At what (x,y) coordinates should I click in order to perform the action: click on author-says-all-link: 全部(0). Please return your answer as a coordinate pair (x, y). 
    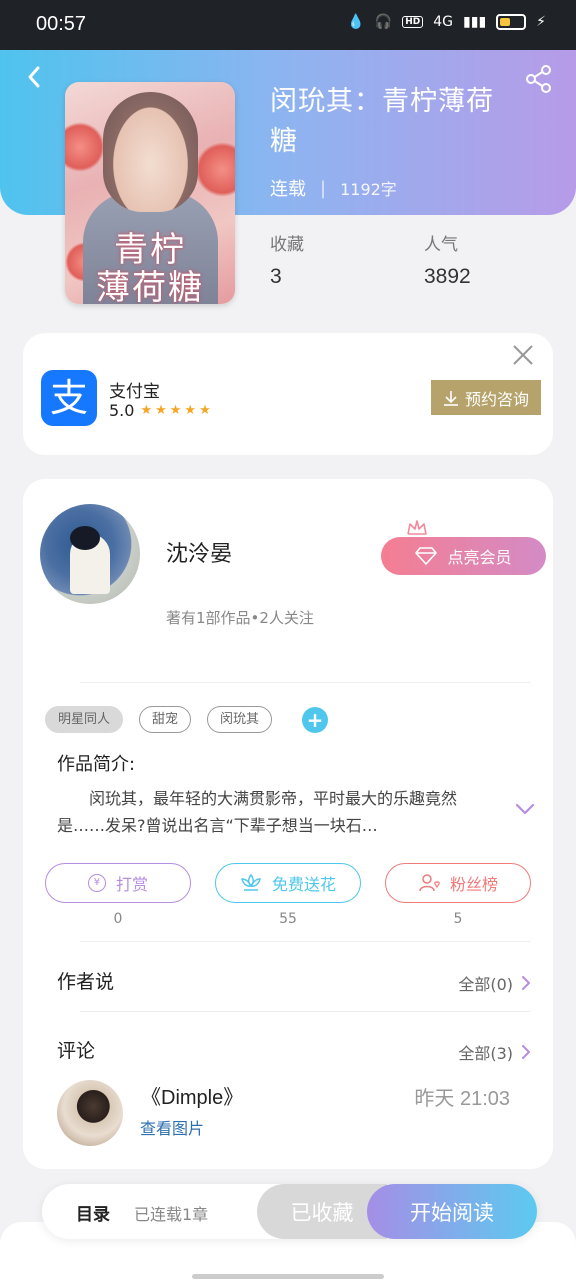
    Looking at the image, I should click on (494, 983).